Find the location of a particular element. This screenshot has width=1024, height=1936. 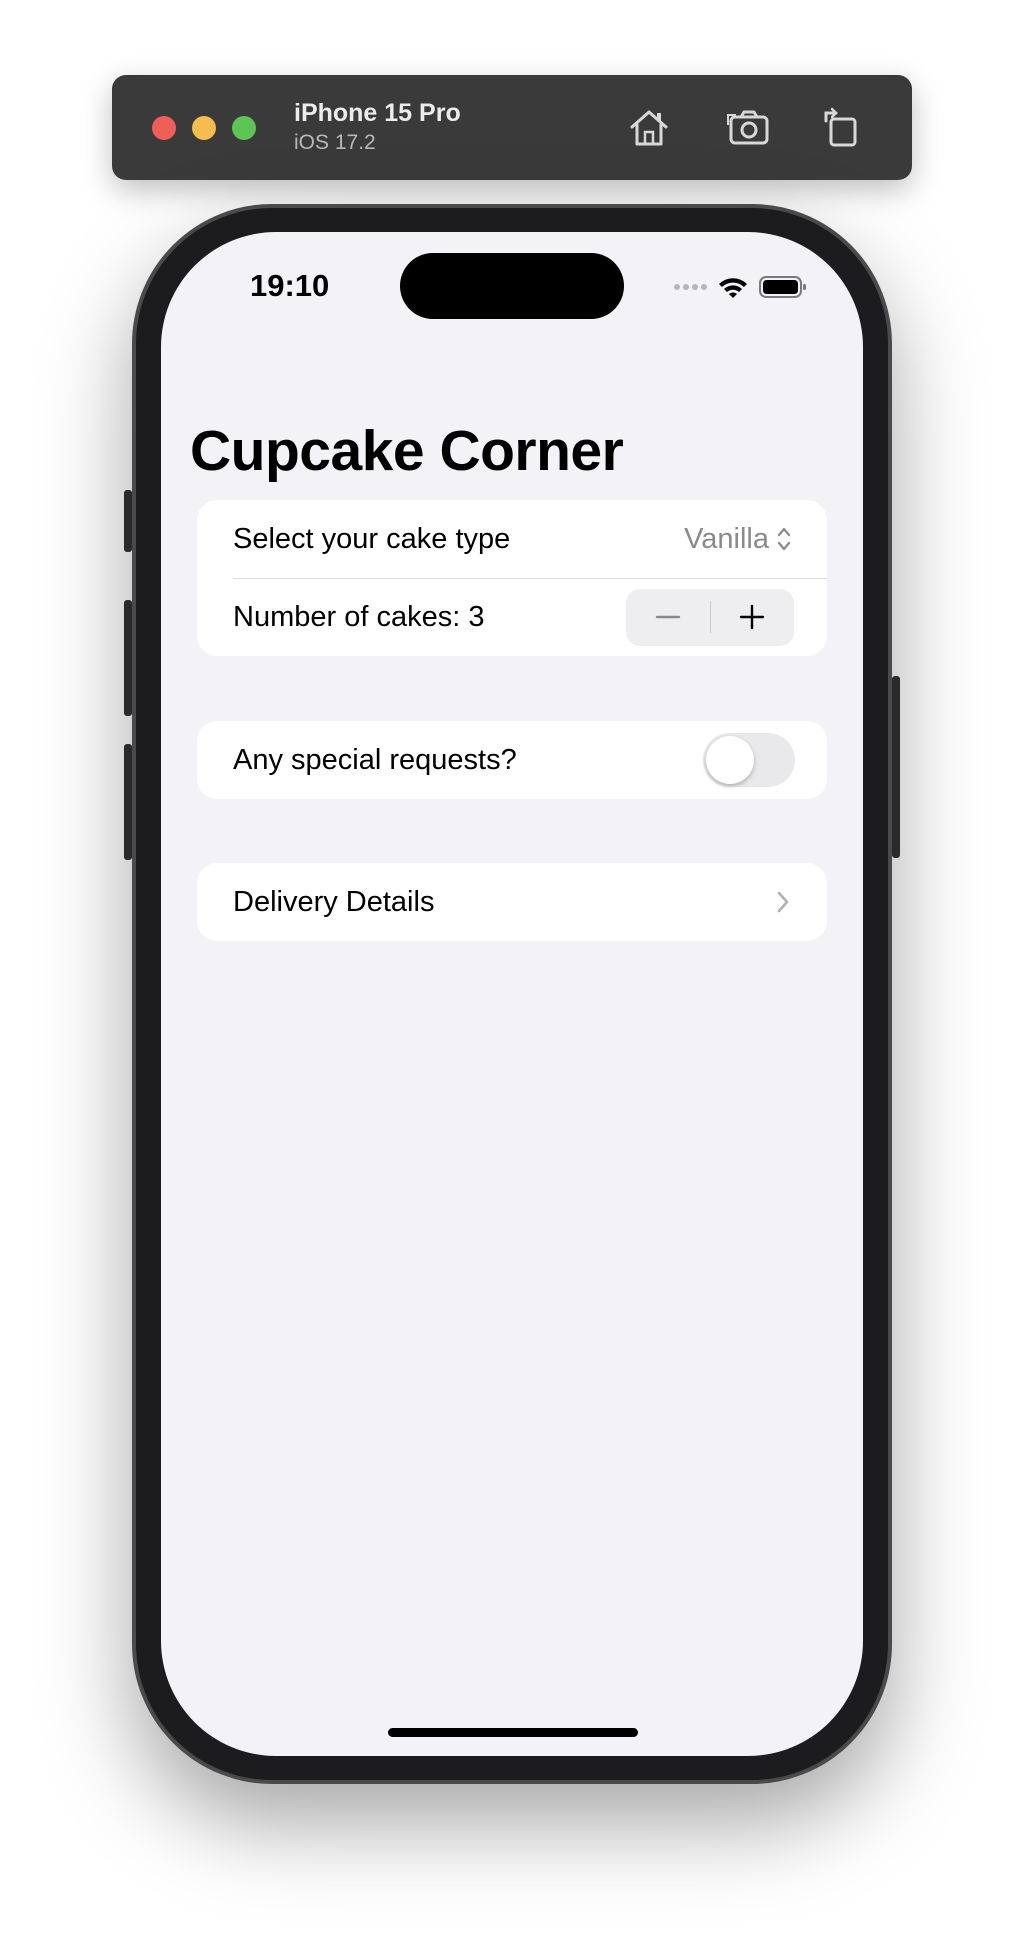

quantity-stepper is located at coordinates (710, 617).